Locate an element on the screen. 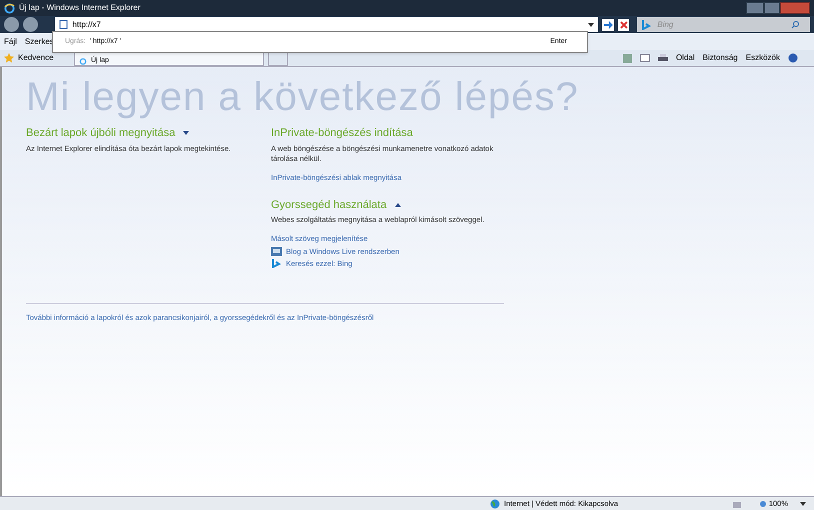 This screenshot has height=510, width=814. section-heading: InPrivate-böngészés indítása is located at coordinates (342, 133).